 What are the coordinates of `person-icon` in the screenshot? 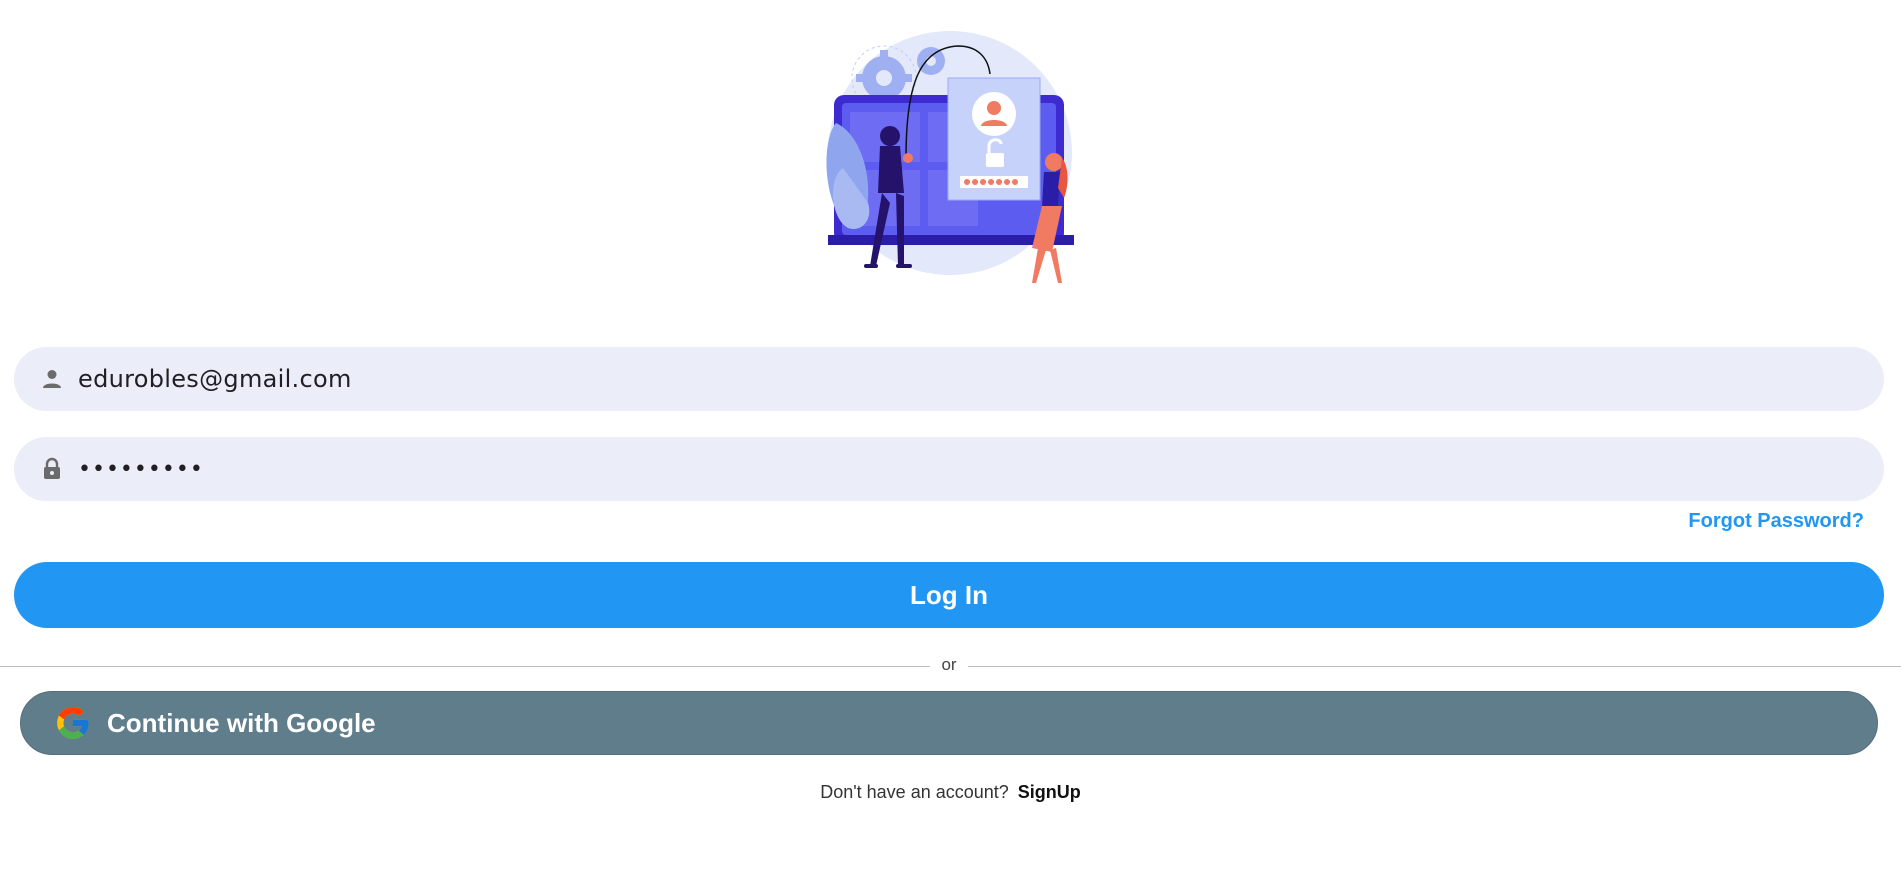 It's located at (52, 379).